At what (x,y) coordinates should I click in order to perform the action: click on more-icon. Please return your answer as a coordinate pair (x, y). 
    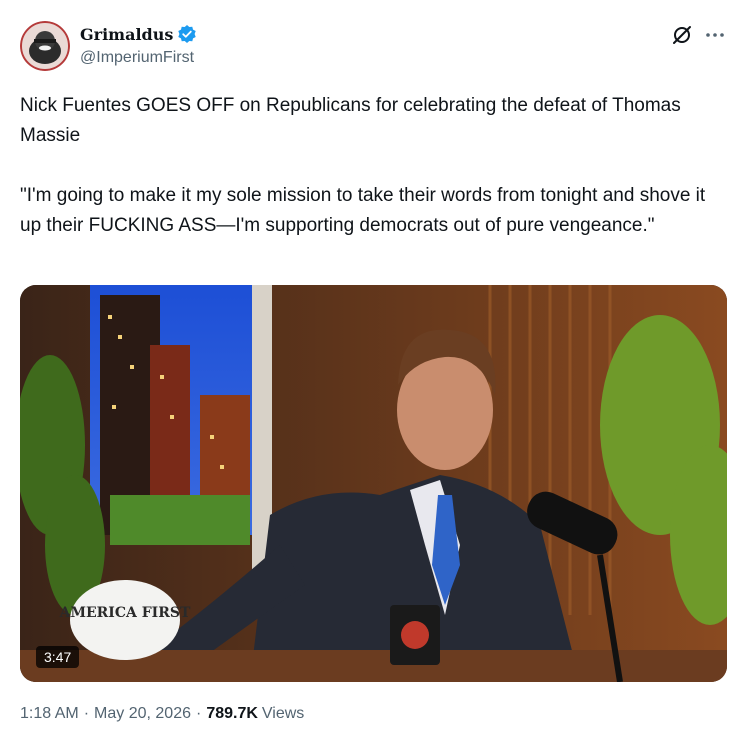
    Looking at the image, I should click on (715, 35).